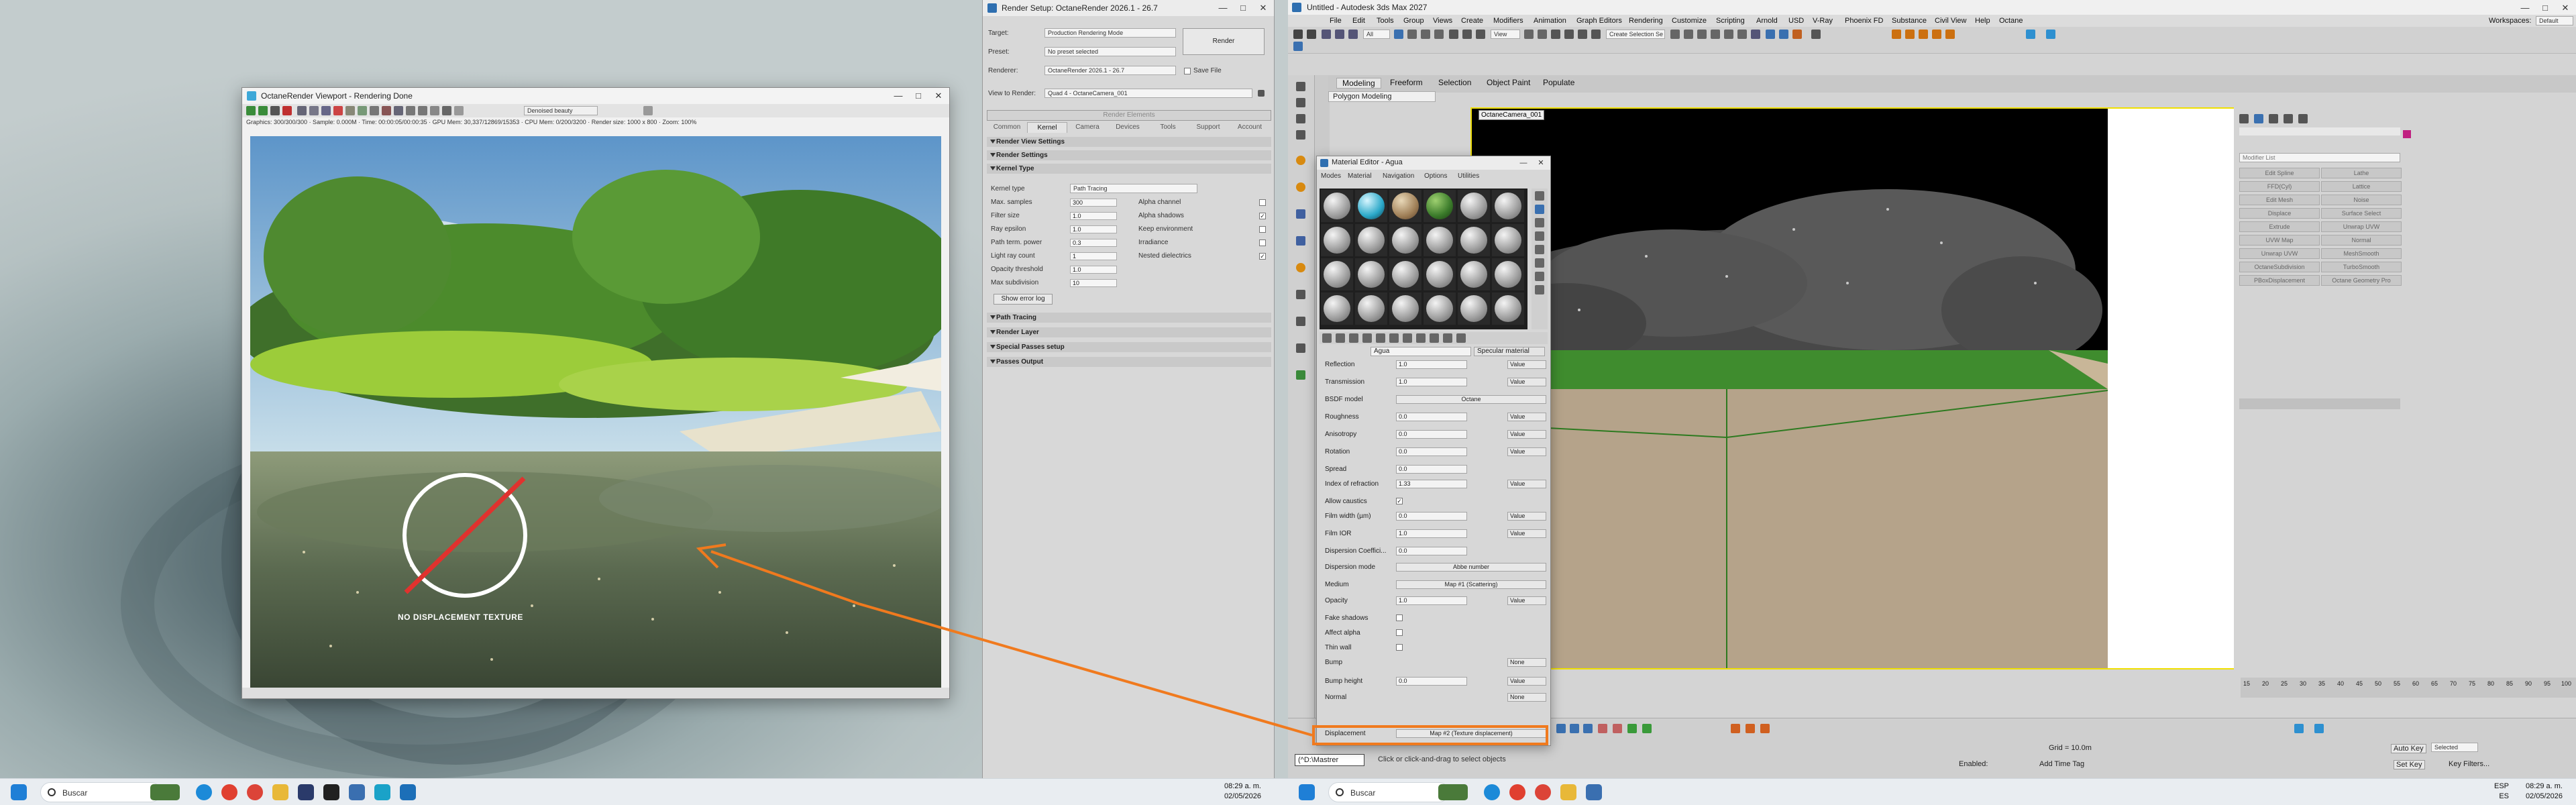 This screenshot has width=2576, height=805. I want to click on ribbon-tab-populate: Populate, so click(1558, 82).